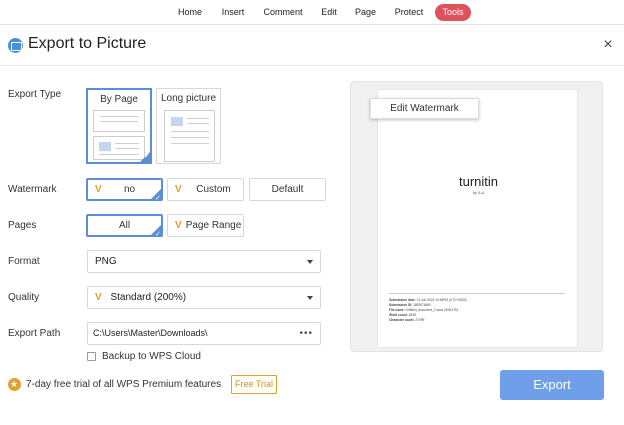  What do you see at coordinates (34, 333) in the screenshot?
I see `export-path-label: Export Path` at bounding box center [34, 333].